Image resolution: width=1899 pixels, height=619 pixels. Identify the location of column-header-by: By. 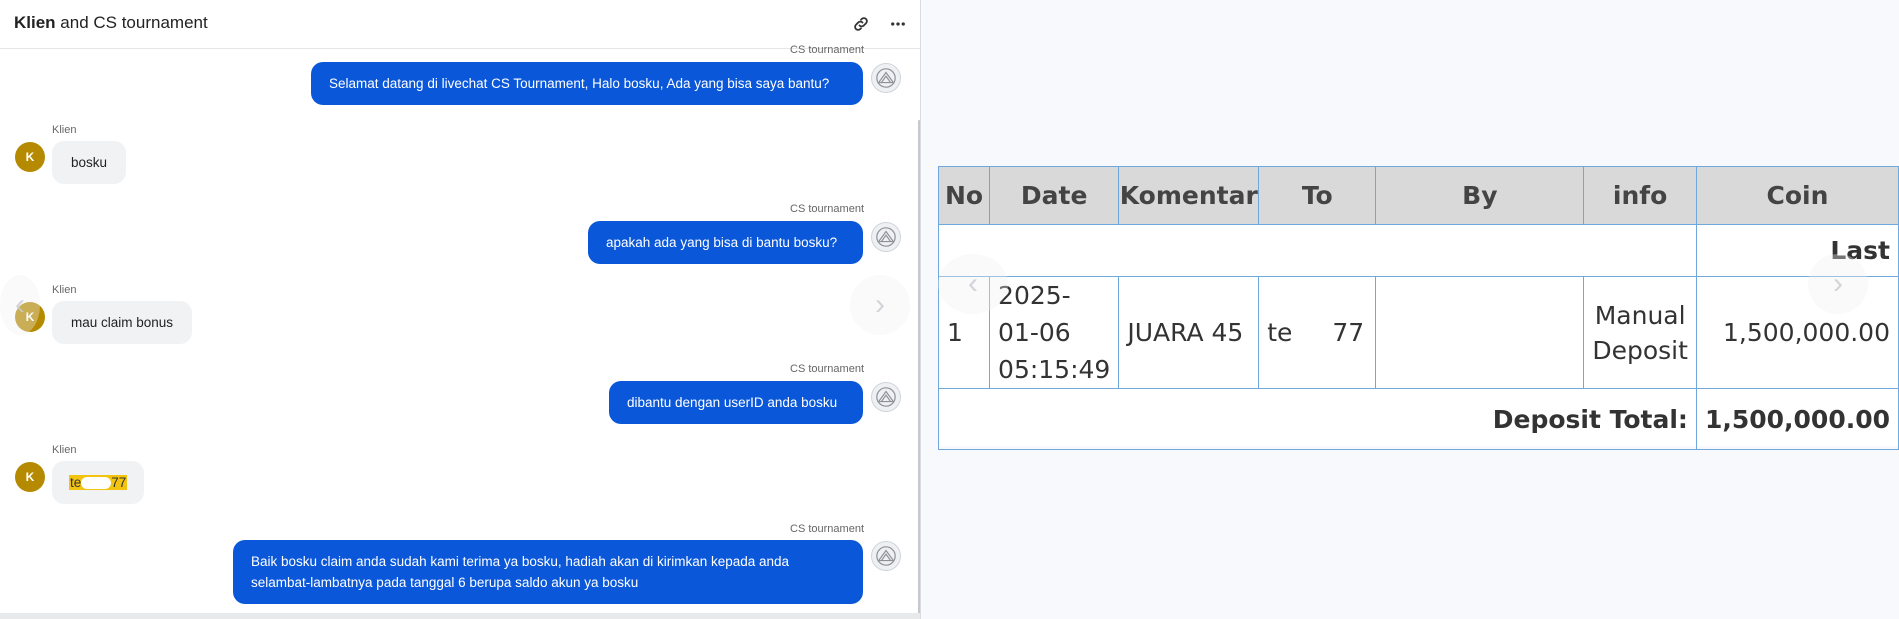
(1480, 195).